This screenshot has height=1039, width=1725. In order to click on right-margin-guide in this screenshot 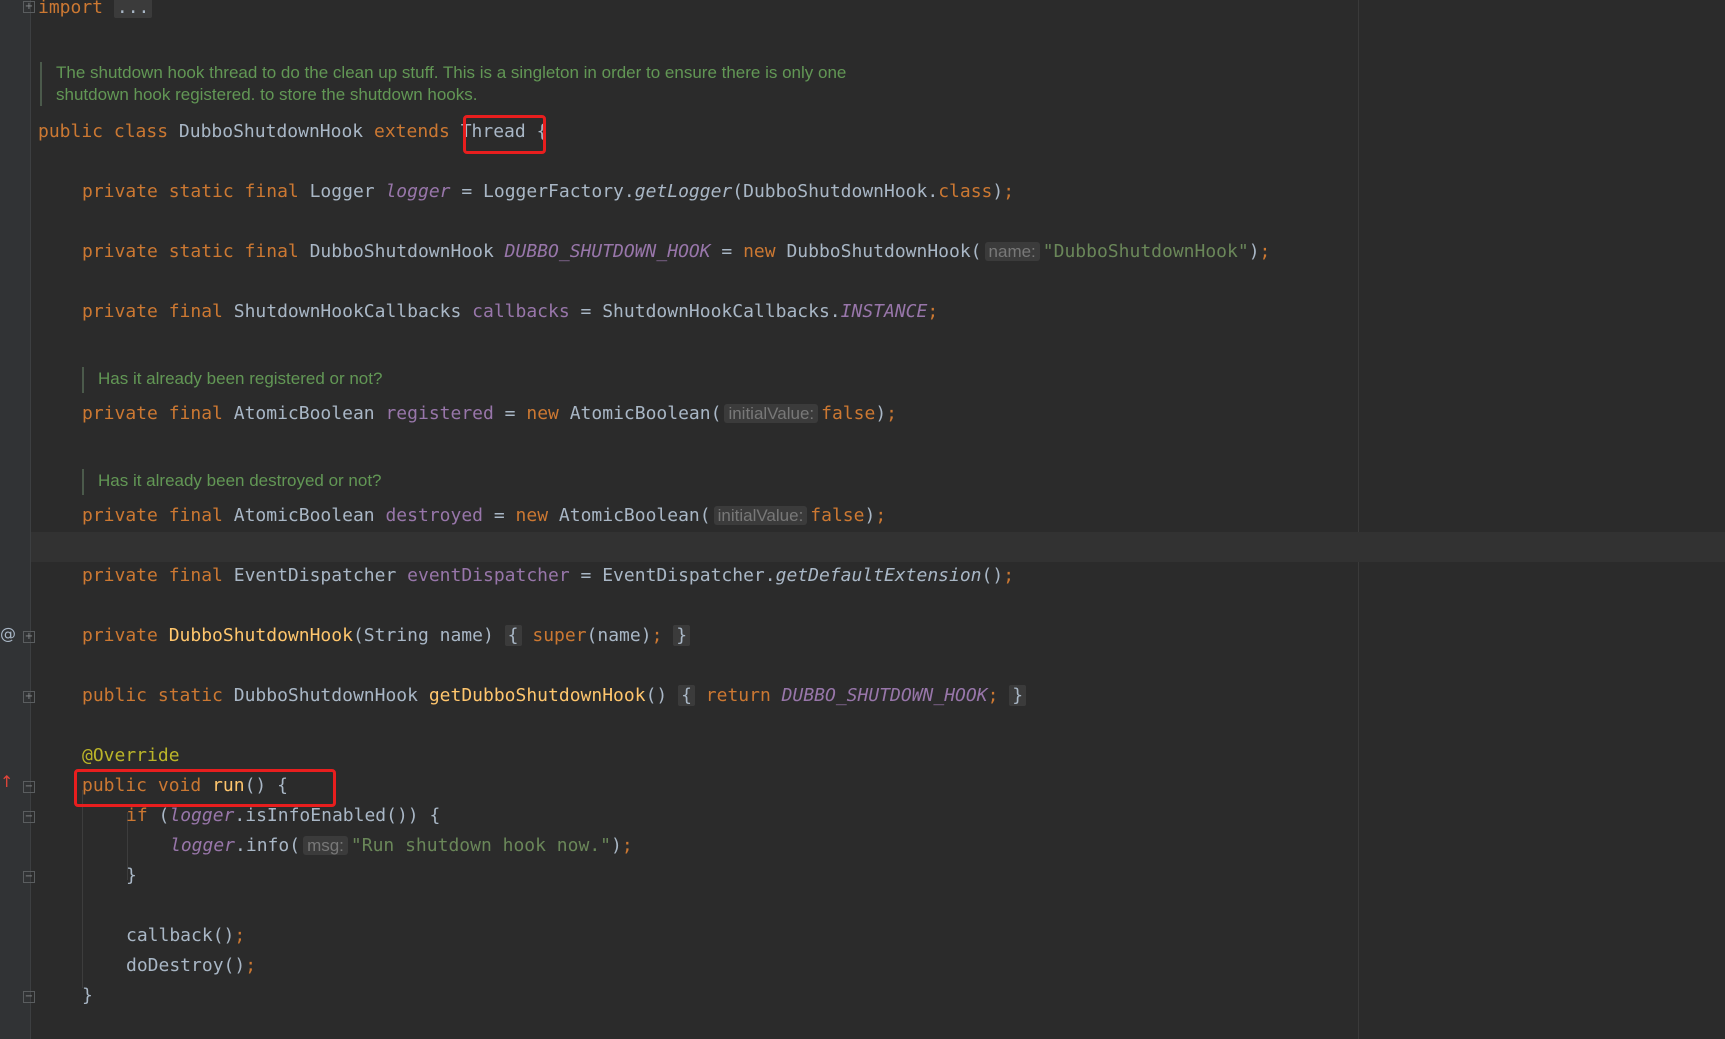, I will do `click(1358, 519)`.